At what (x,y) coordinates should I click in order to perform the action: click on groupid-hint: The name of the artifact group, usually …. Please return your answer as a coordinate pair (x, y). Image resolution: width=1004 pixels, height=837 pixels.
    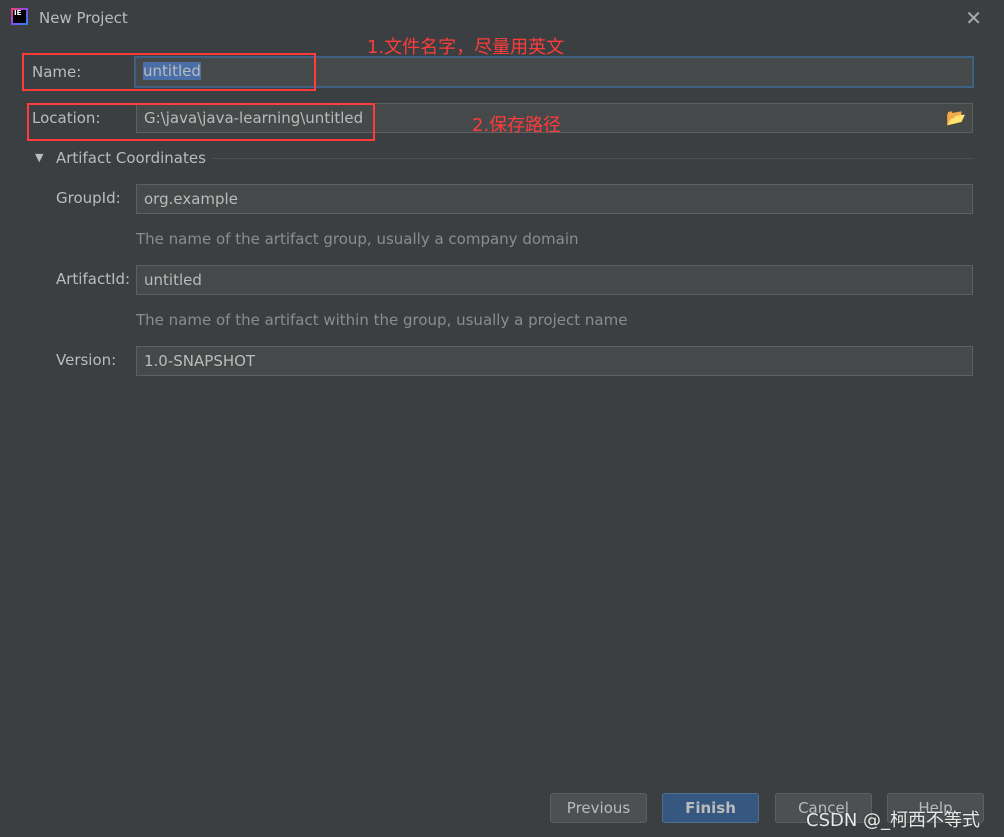
    Looking at the image, I should click on (357, 239).